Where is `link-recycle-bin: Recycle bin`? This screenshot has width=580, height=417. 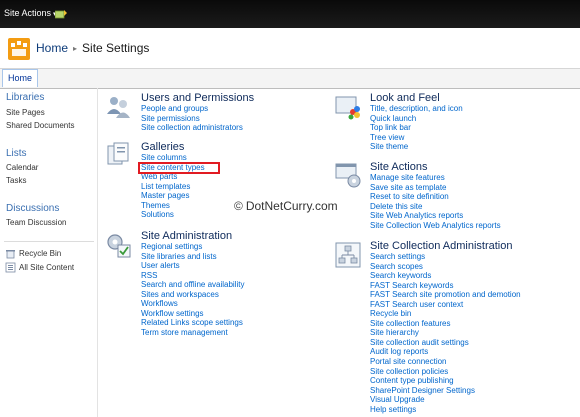
link-recycle-bin: Recycle bin is located at coordinates (445, 314).